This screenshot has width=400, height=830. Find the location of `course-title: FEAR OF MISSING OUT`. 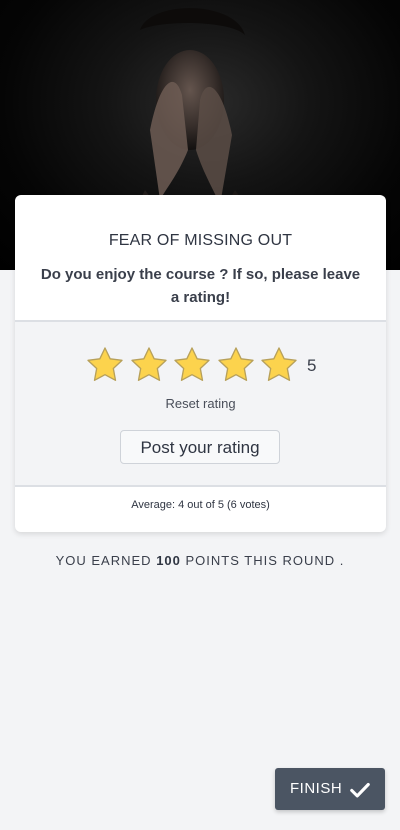

course-title: FEAR OF MISSING OUT is located at coordinates (200, 240).